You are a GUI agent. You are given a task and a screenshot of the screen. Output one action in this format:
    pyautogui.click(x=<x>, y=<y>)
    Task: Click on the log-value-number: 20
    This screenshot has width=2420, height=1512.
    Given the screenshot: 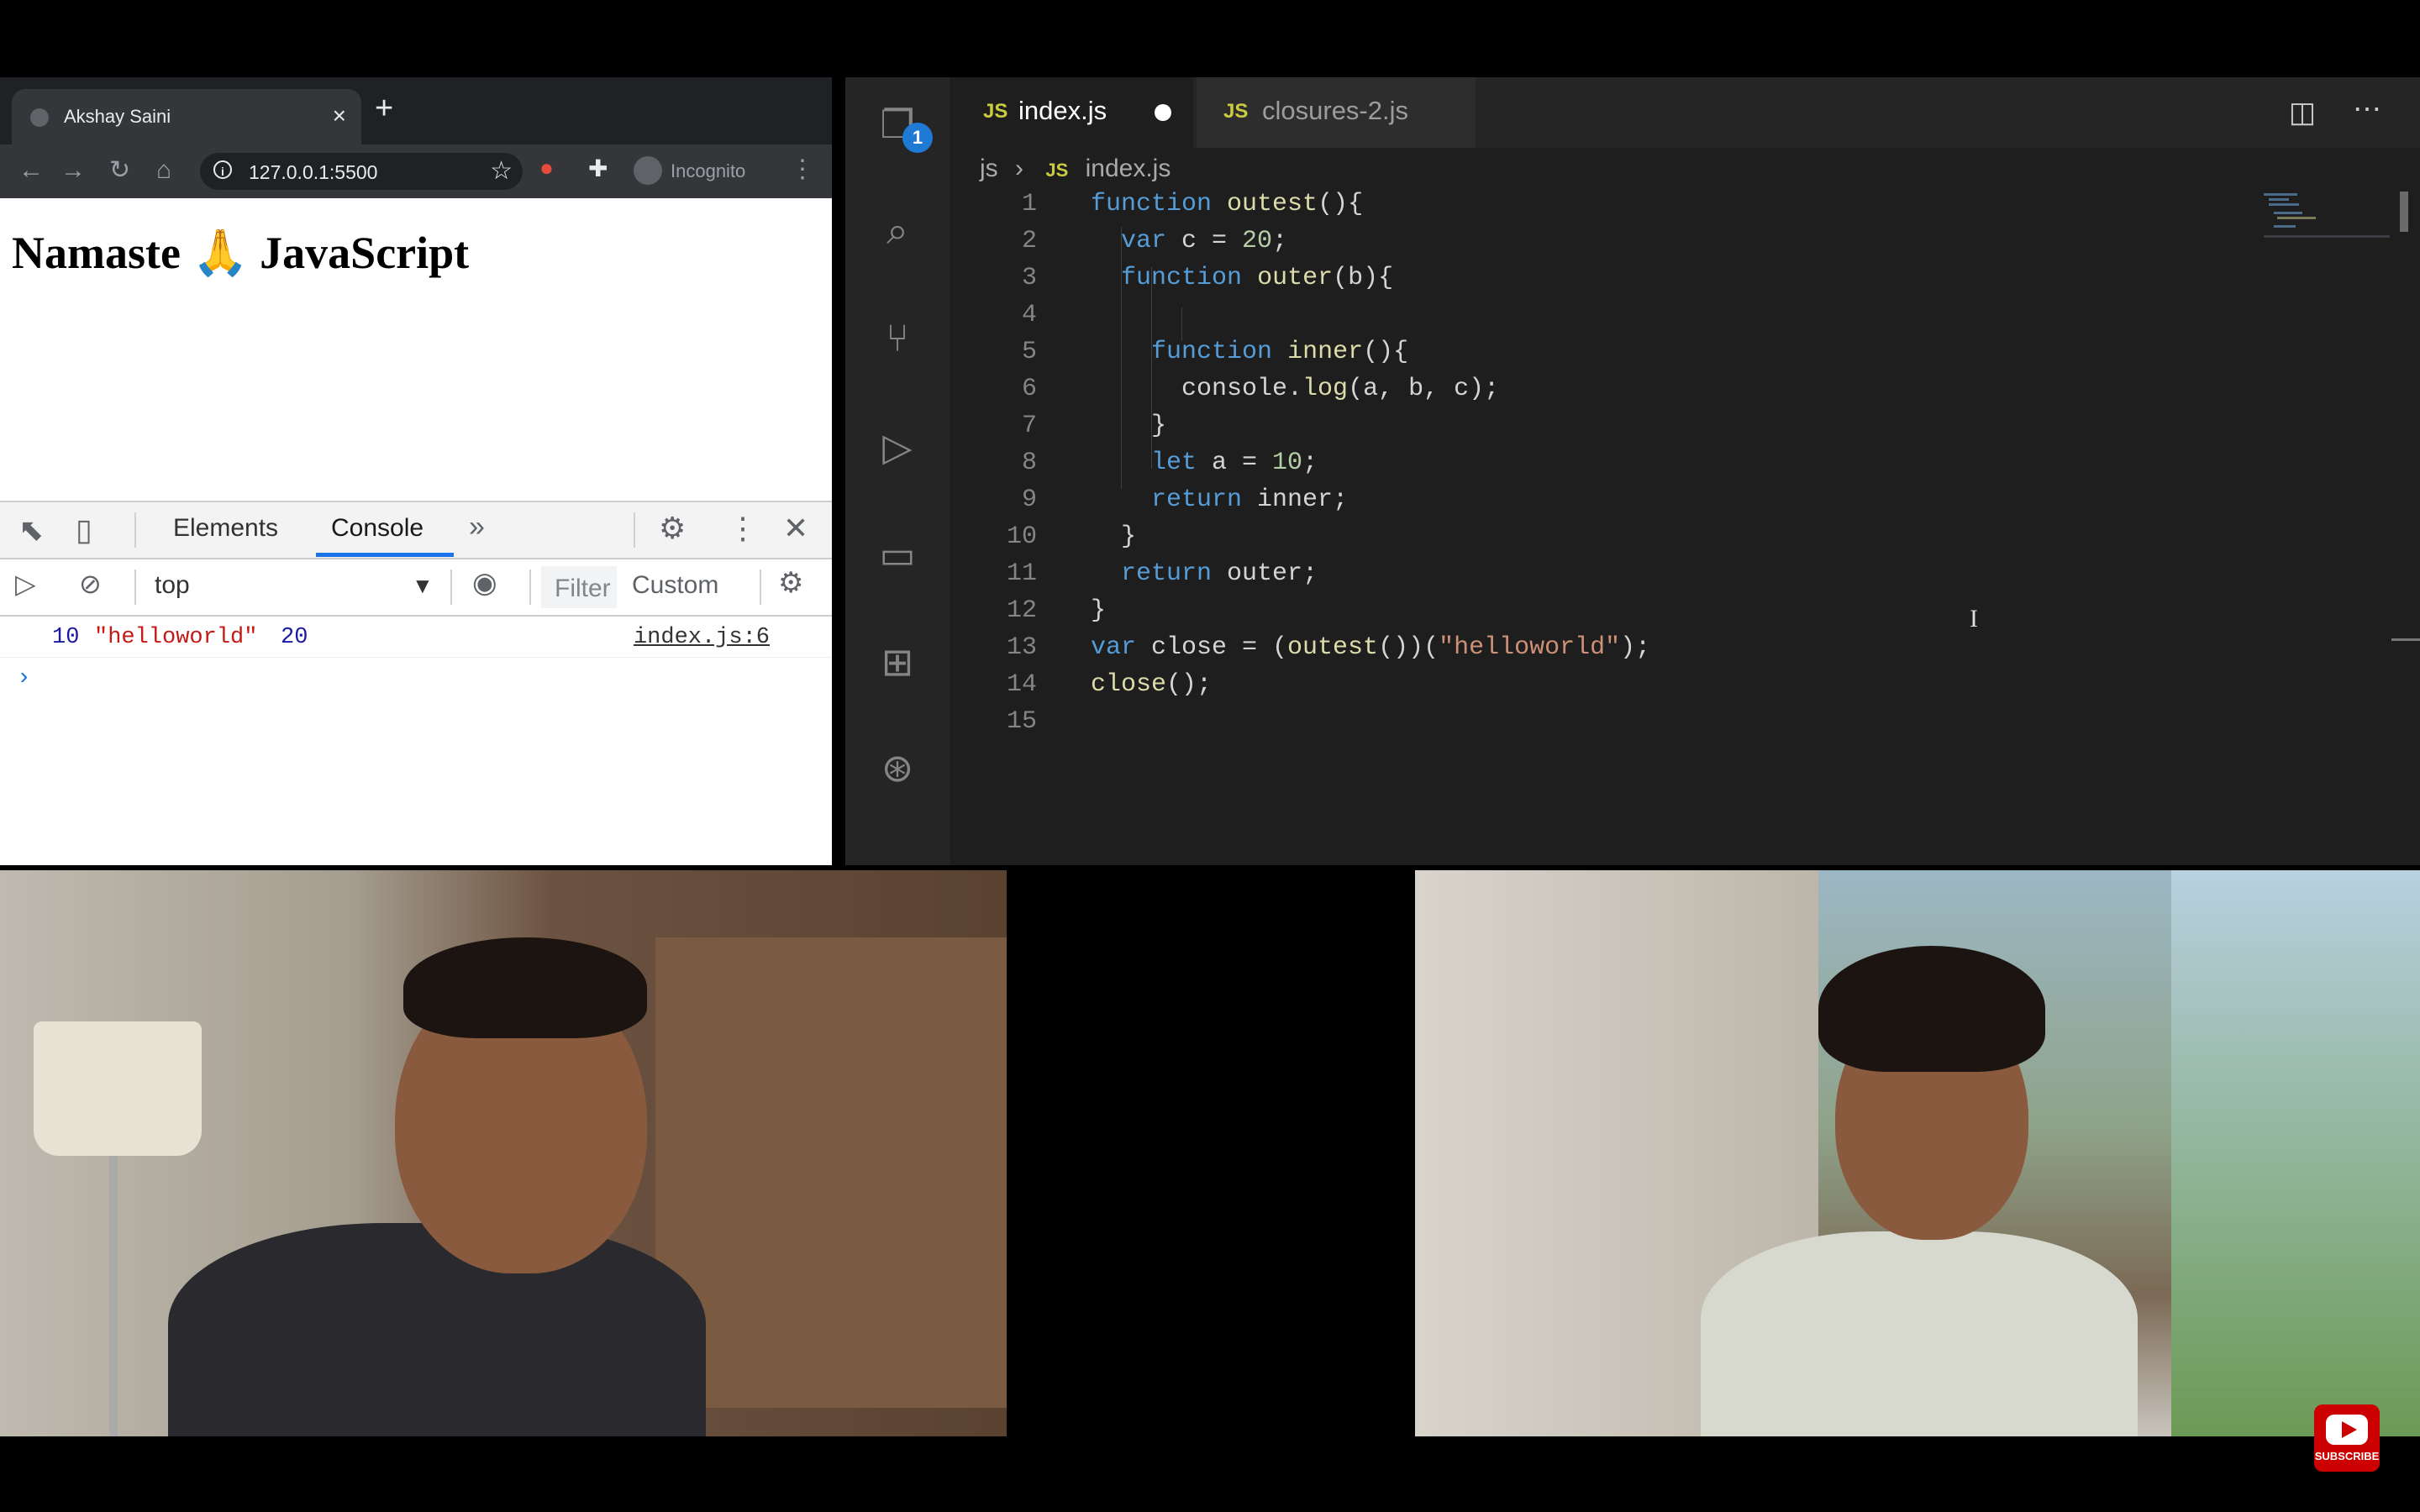 What is the action you would take?
    pyautogui.click(x=294, y=637)
    